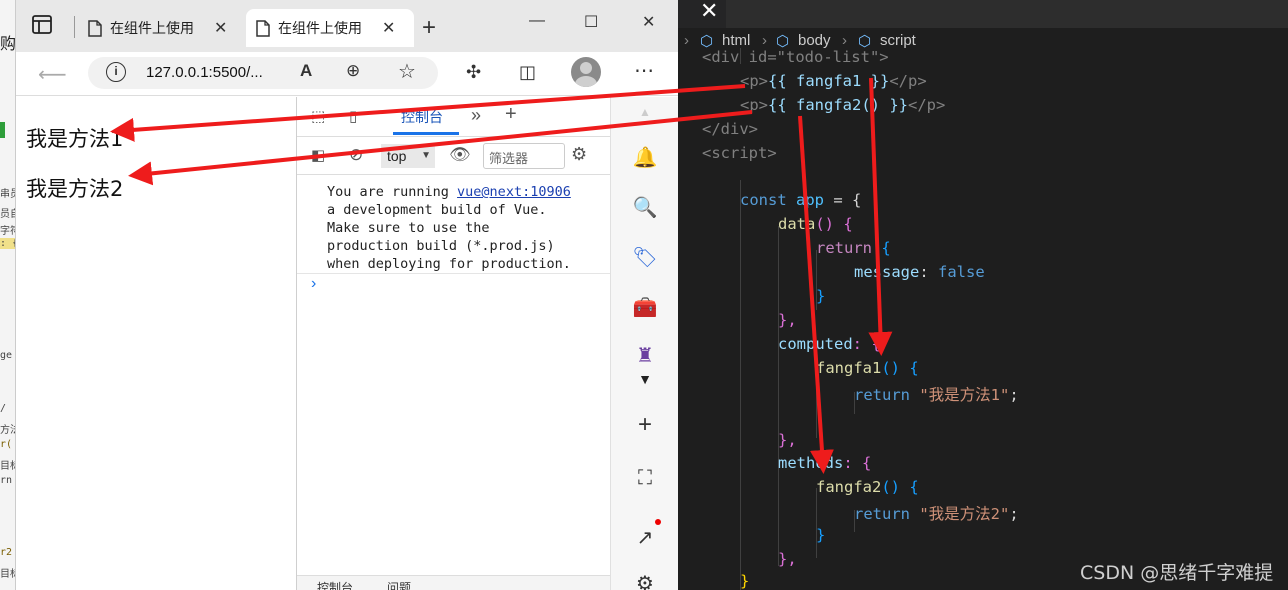  What do you see at coordinates (422, 117) in the screenshot?
I see `tab-console: 控制台` at bounding box center [422, 117].